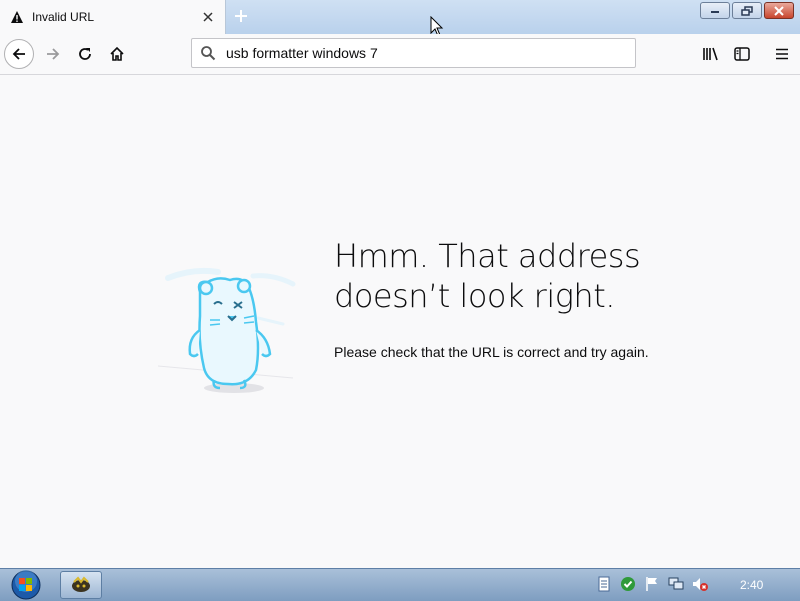  I want to click on close-window-button, so click(779, 10).